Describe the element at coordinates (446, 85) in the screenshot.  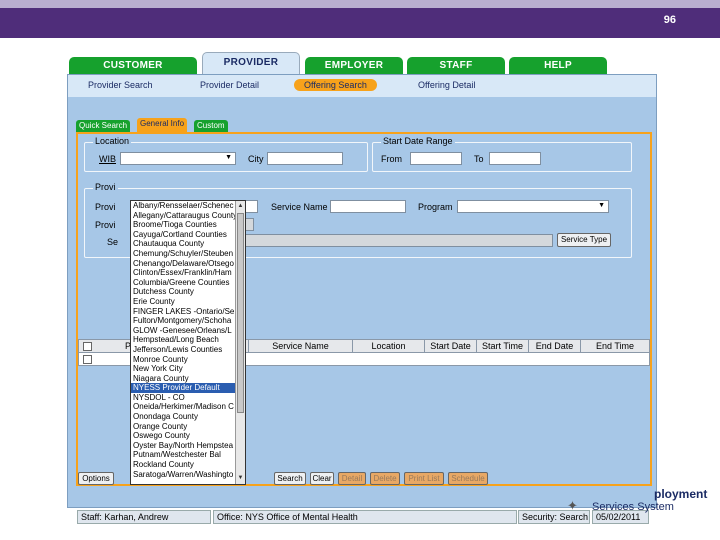
I see `subnav-offering-detail: Offering Detail` at that location.